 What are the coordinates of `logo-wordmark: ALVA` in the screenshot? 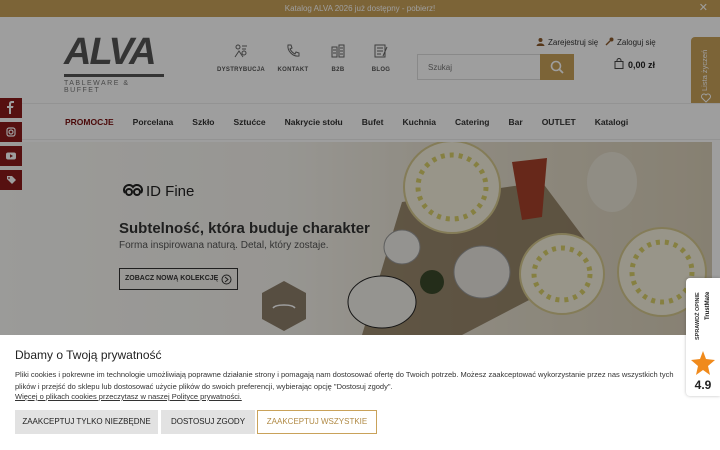 It's located at (110, 52).